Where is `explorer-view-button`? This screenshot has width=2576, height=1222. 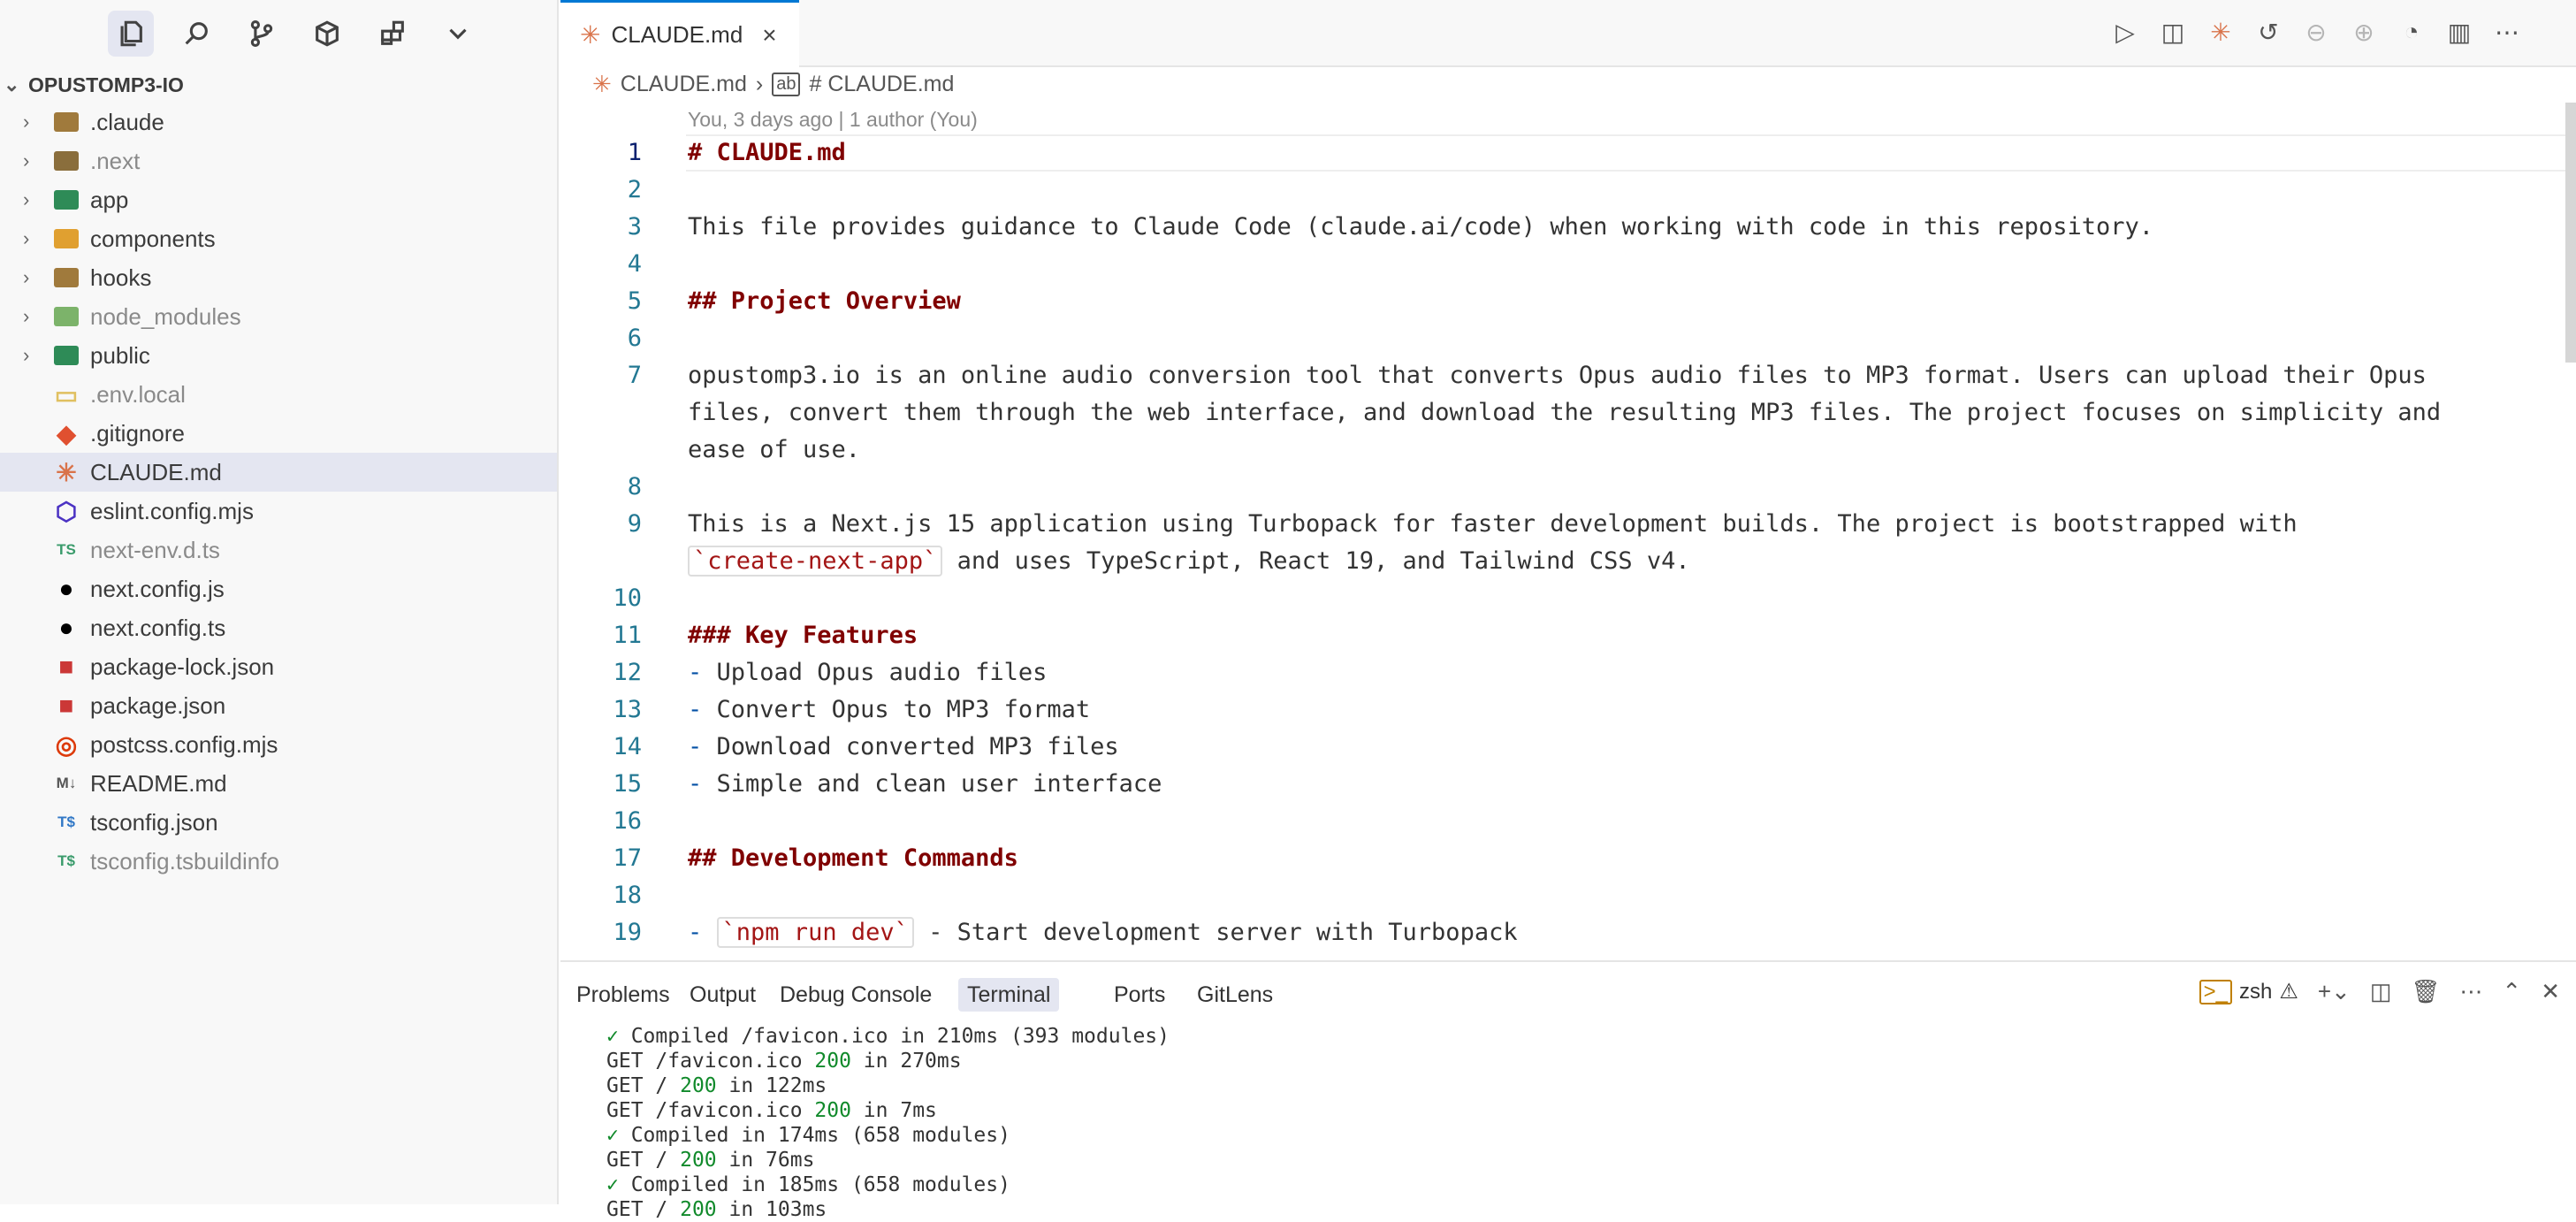
explorer-view-button is located at coordinates (131, 34).